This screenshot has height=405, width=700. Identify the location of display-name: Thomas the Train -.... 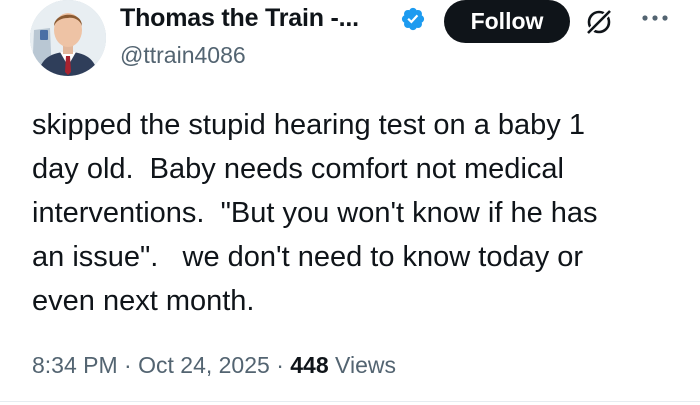
(239, 18).